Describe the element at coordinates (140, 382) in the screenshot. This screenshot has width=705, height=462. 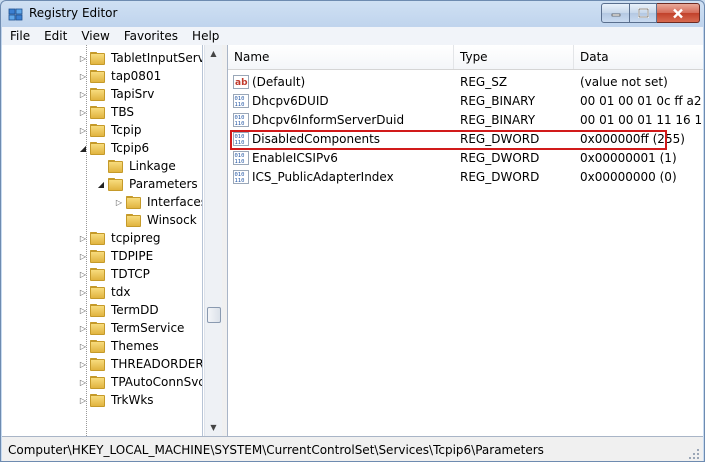
I see `tree-item: ▷ TPAutoConnSvc` at that location.